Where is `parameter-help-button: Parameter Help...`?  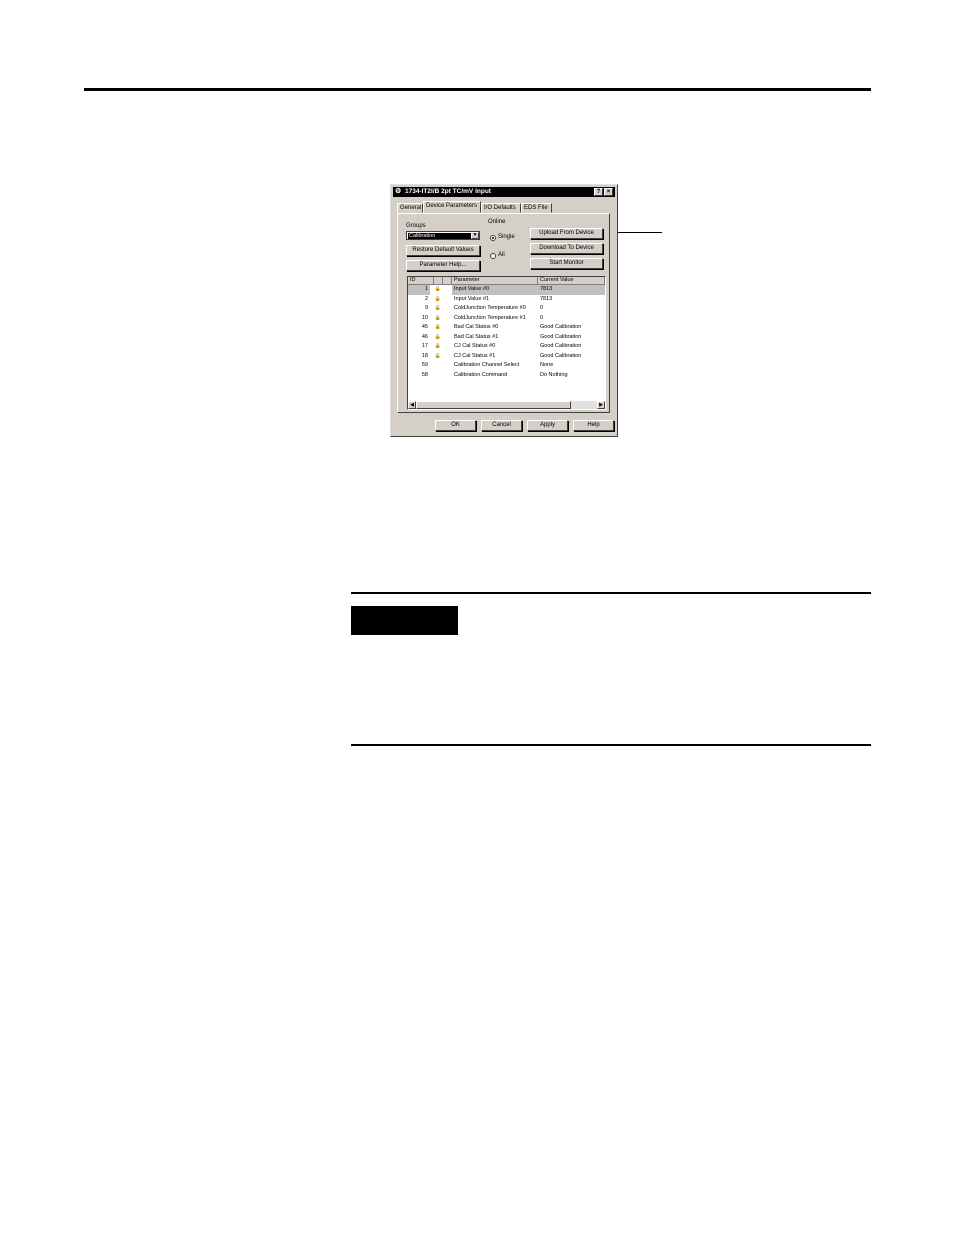 parameter-help-button: Parameter Help... is located at coordinates (443, 265).